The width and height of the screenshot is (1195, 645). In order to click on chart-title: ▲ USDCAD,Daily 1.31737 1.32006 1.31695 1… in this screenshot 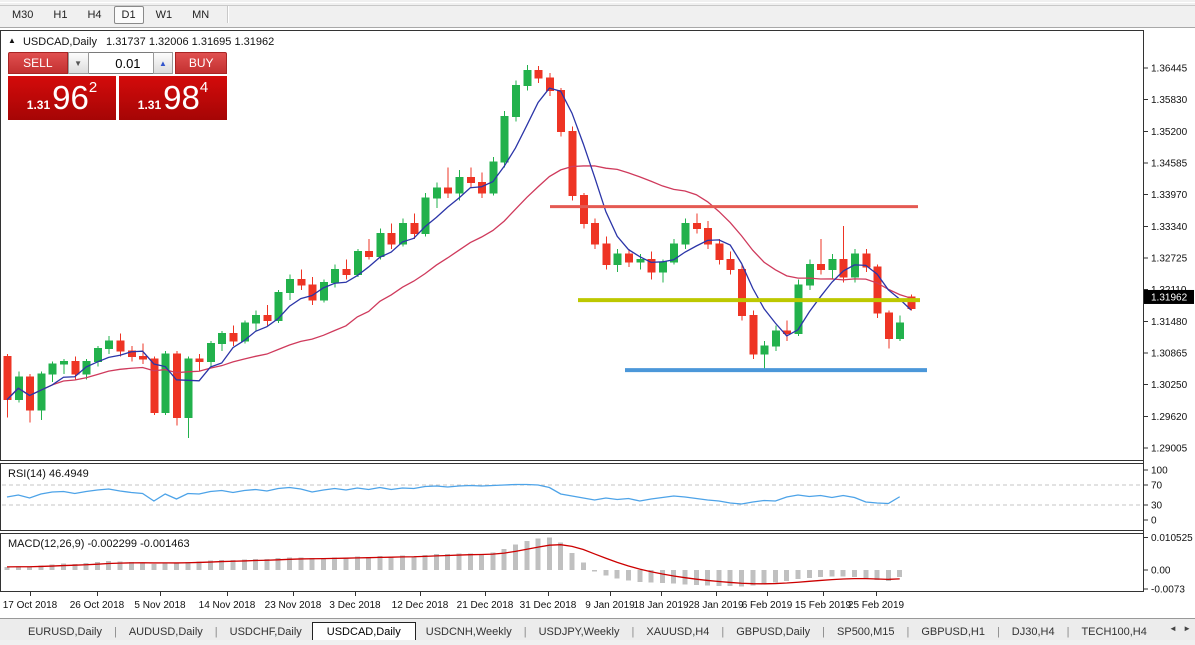, I will do `click(141, 42)`.